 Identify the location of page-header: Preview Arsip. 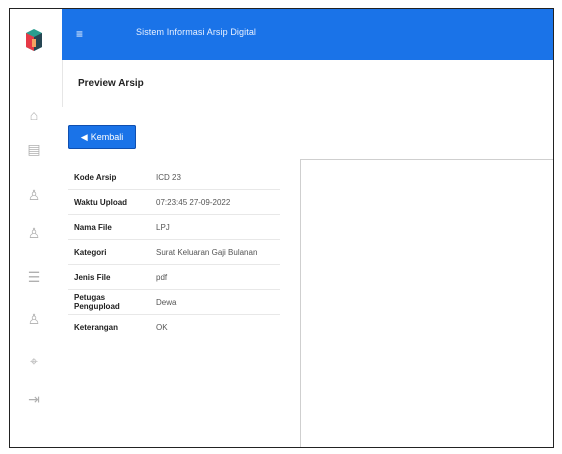
(307, 84).